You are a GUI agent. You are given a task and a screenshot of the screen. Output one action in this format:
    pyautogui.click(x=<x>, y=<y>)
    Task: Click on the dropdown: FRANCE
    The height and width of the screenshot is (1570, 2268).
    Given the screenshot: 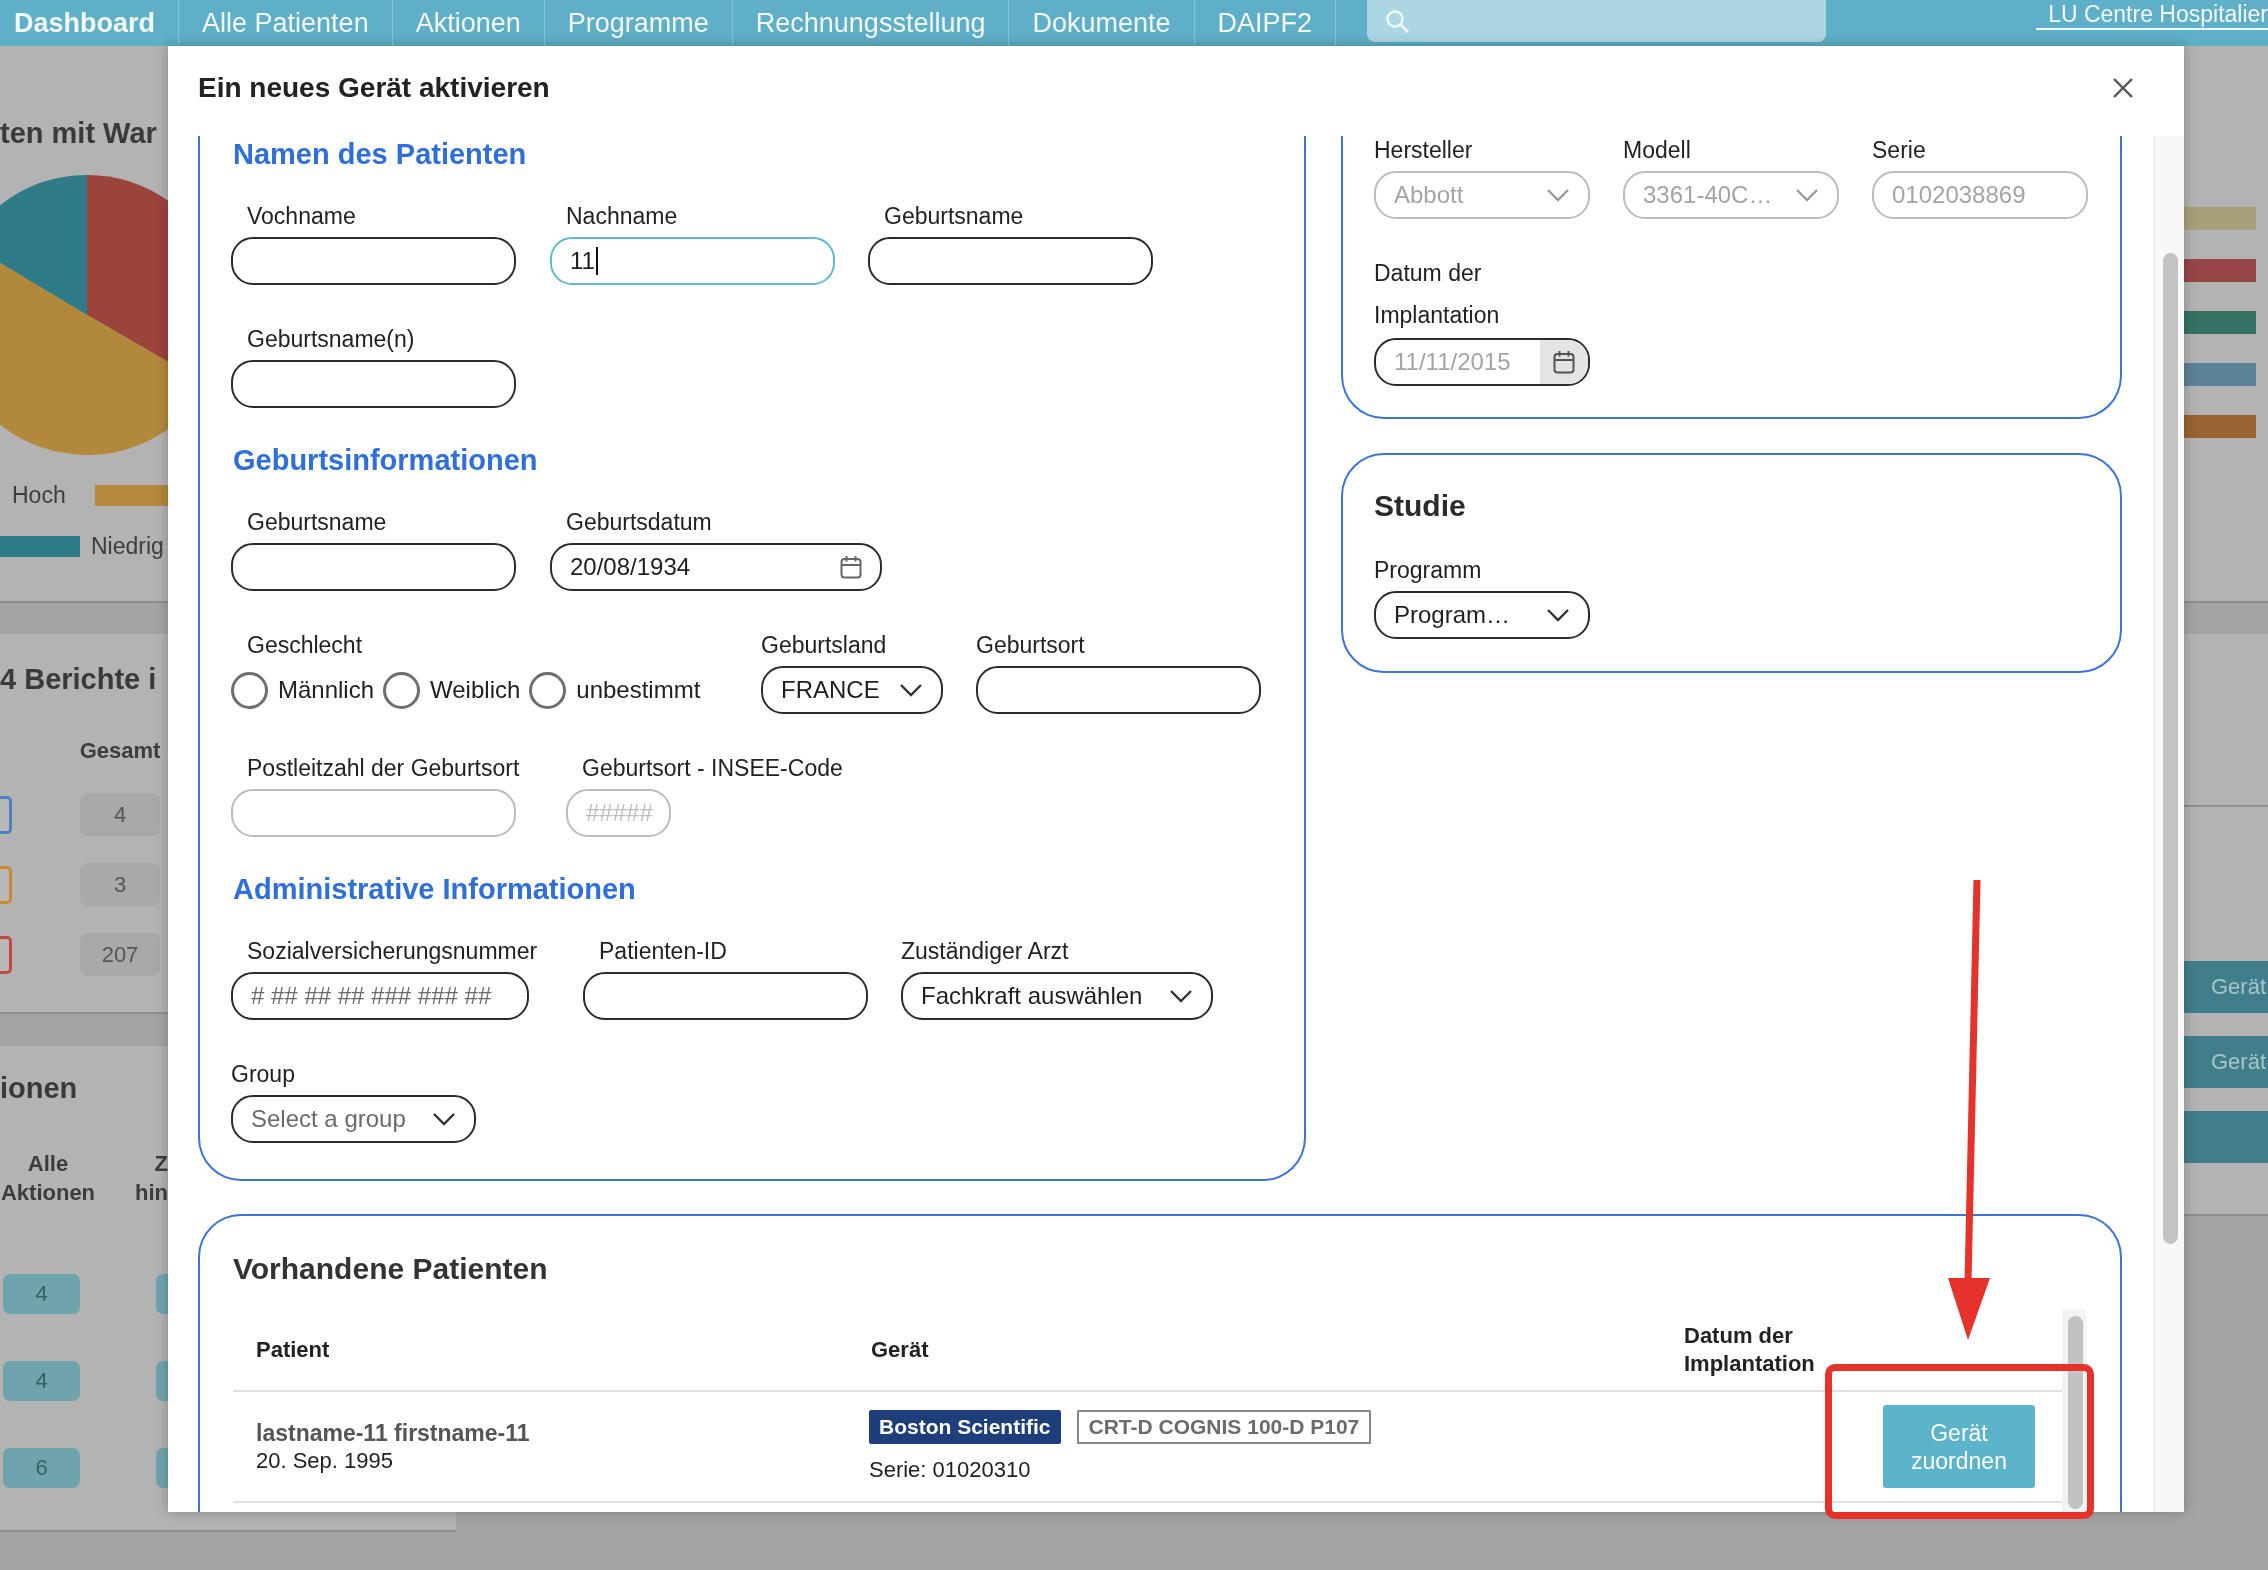 What is the action you would take?
    pyautogui.click(x=852, y=690)
    